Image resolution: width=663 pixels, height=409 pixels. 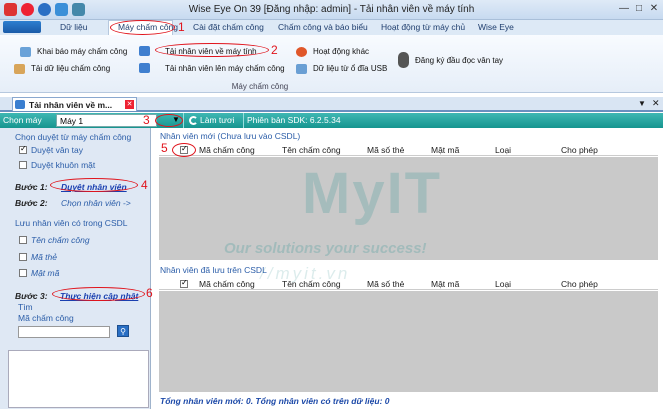 What do you see at coordinates (176, 119) in the screenshot?
I see `machine-dropdown-icon: ▼` at bounding box center [176, 119].